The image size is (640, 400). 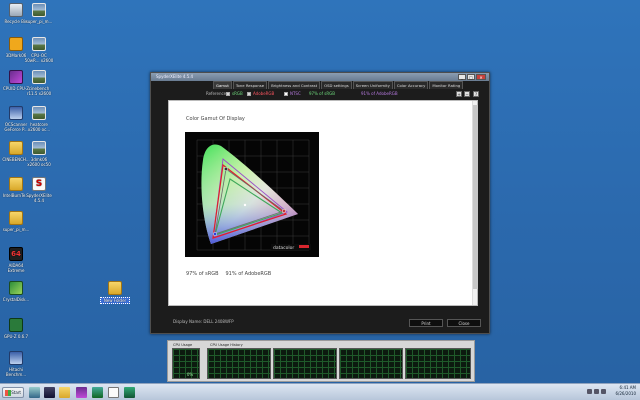 I want to click on recycle-bin-icon, so click(x=16, y=10).